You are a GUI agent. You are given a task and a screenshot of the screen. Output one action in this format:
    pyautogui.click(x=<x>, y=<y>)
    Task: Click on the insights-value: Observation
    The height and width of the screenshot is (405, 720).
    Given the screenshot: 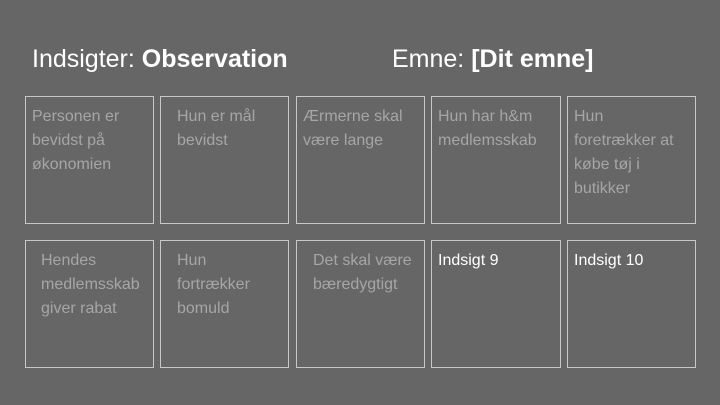 What is the action you would take?
    pyautogui.click(x=214, y=59)
    